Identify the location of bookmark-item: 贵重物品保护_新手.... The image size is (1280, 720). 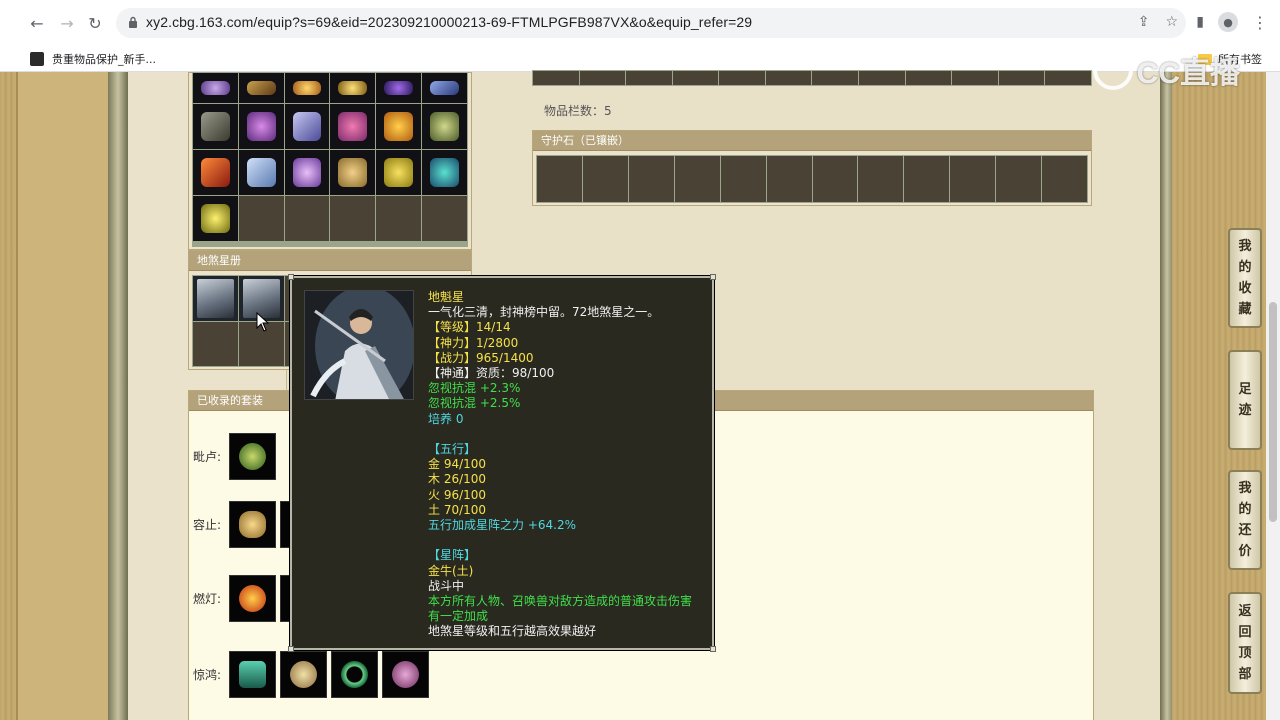
(93, 59).